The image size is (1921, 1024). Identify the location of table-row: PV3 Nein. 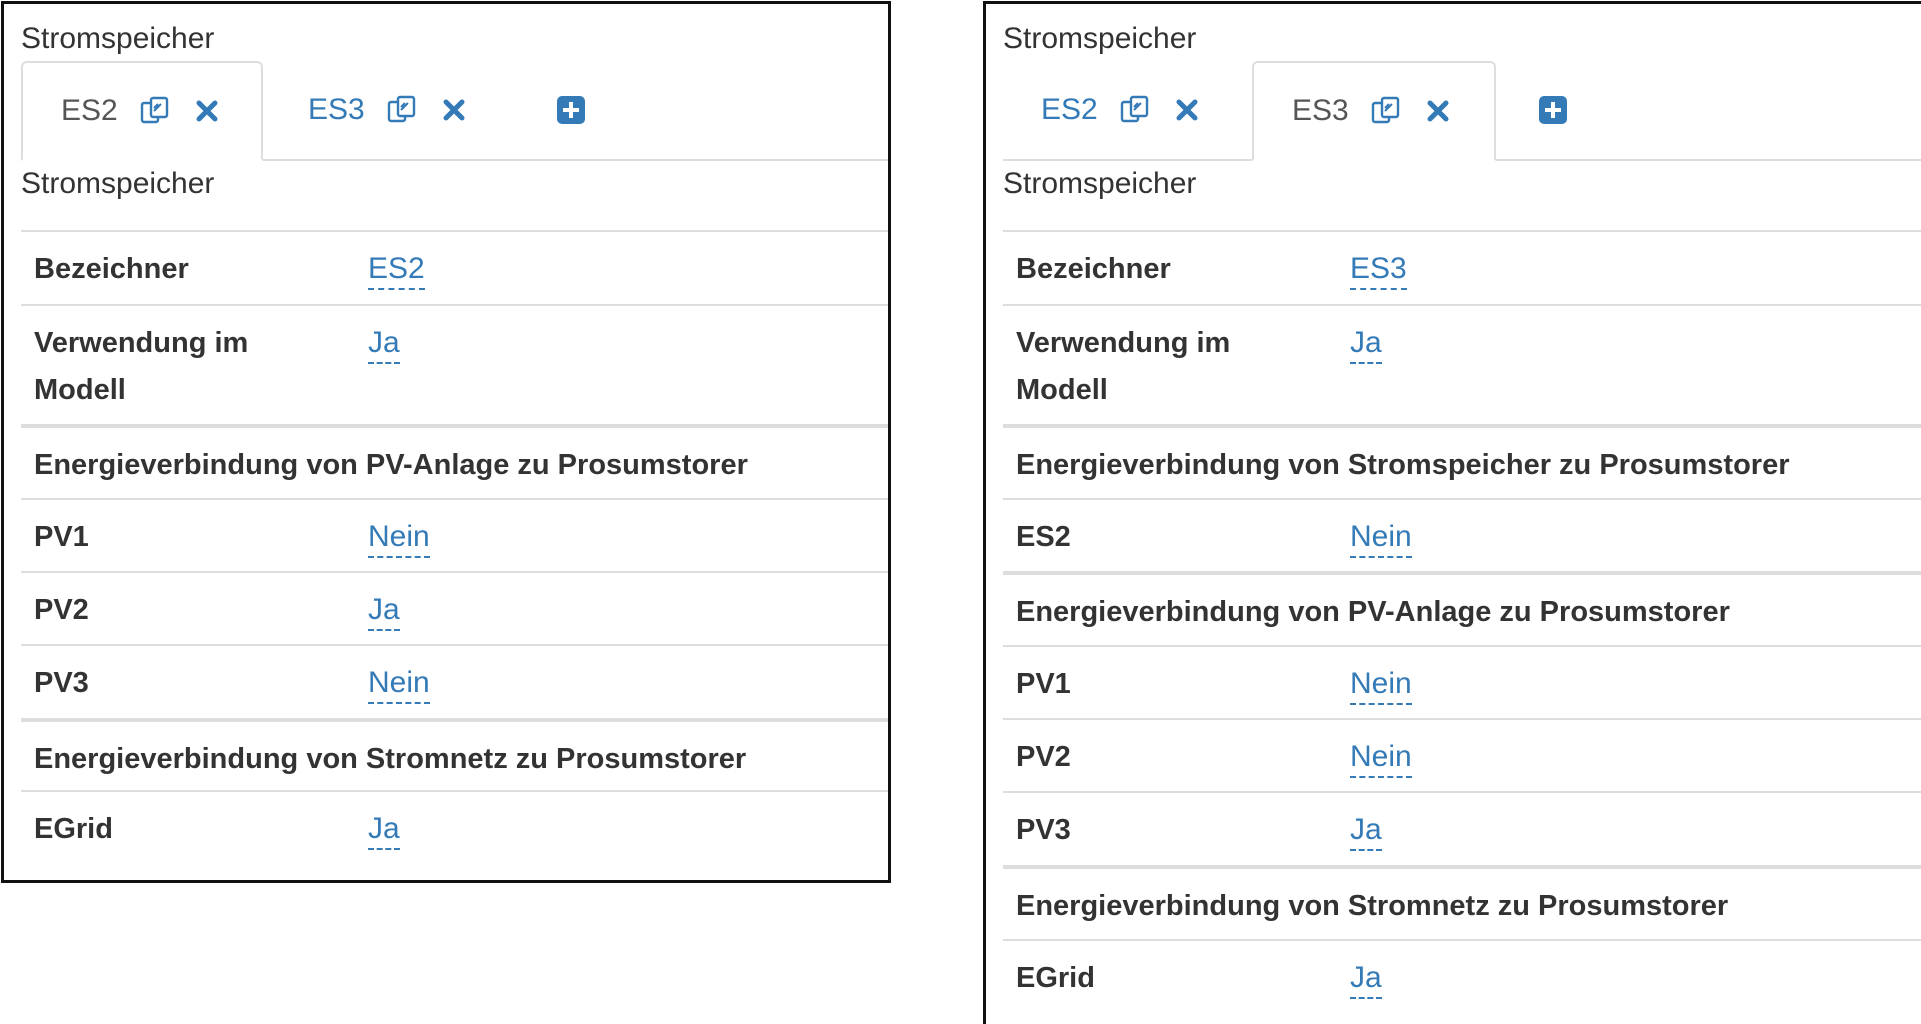
(454, 681).